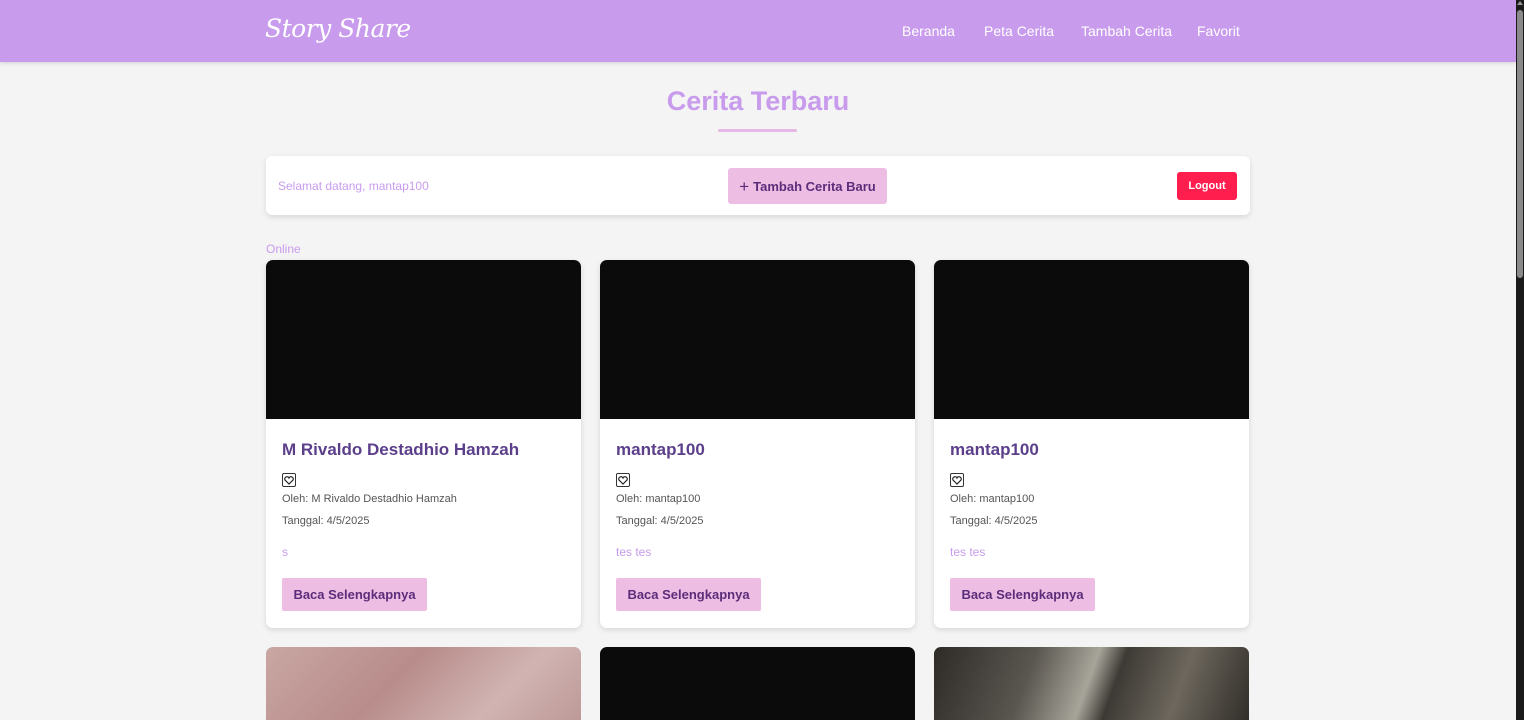  I want to click on add-story-button: + Tambah Cerita Baru, so click(807, 186).